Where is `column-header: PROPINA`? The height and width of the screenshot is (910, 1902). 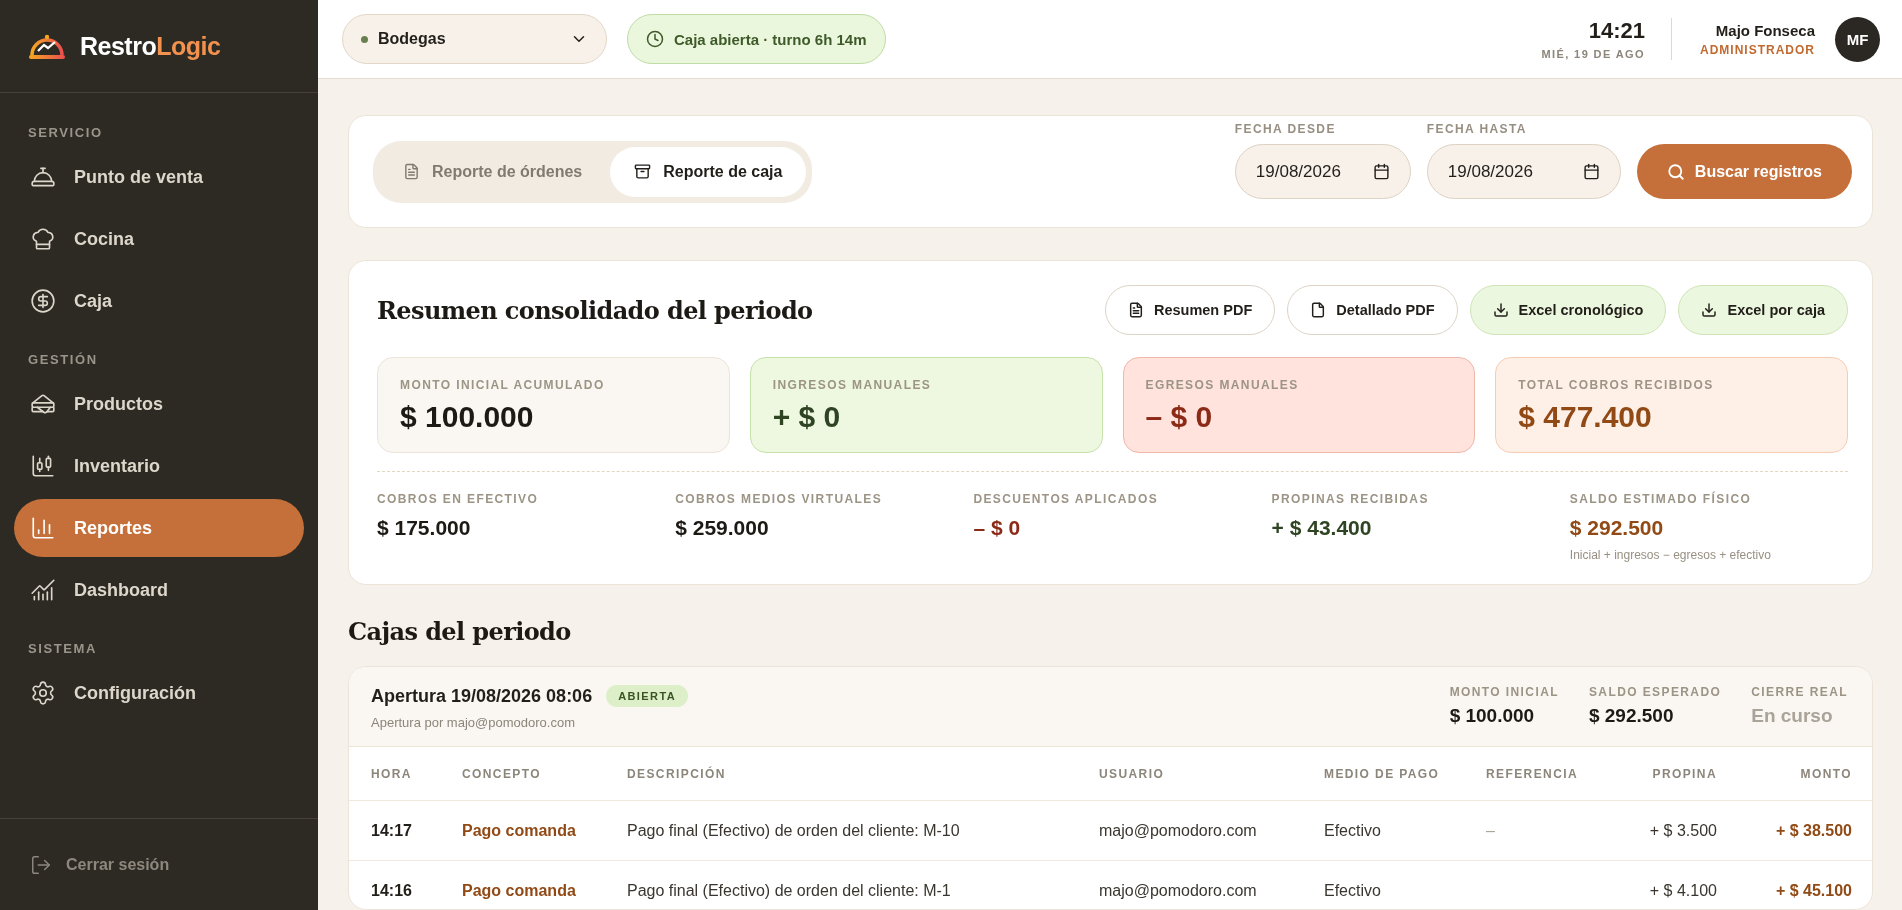 column-header: PROPINA is located at coordinates (1684, 773).